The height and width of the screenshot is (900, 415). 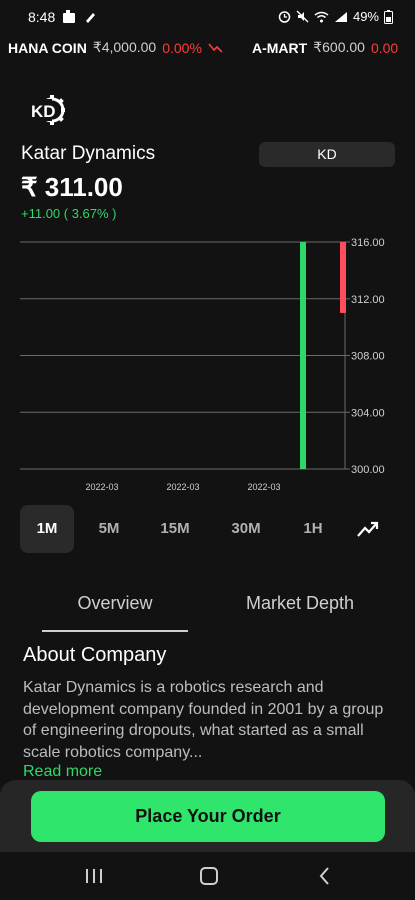 I want to click on about-title: About Company, so click(x=95, y=655).